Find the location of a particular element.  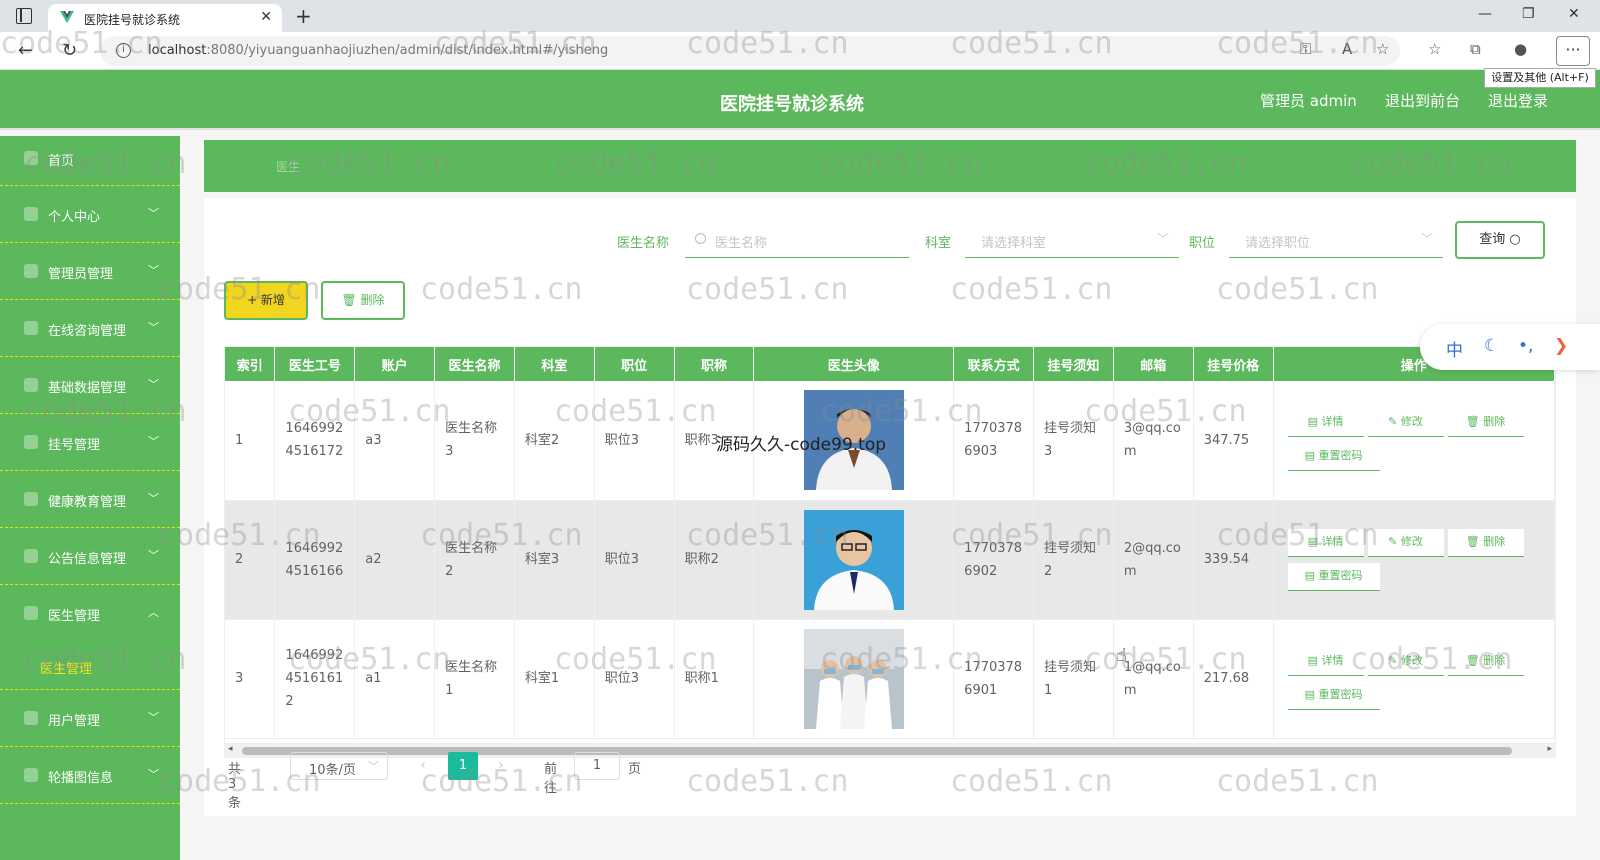

sidebar-item-consult: 在线咨询管理 ﹀ is located at coordinates (90, 328).